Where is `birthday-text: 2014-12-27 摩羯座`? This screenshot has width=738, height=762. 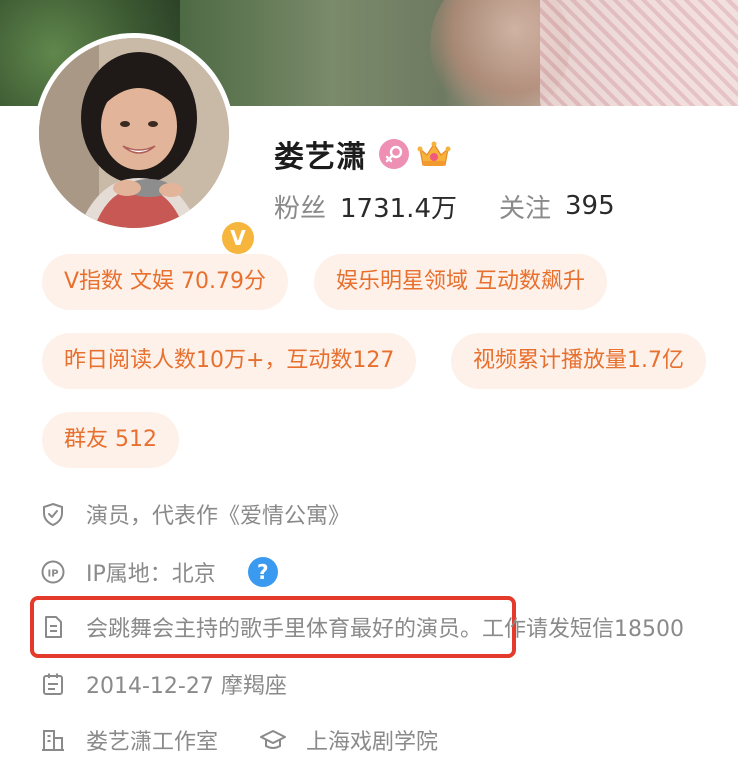 birthday-text: 2014-12-27 摩羯座 is located at coordinates (186, 686).